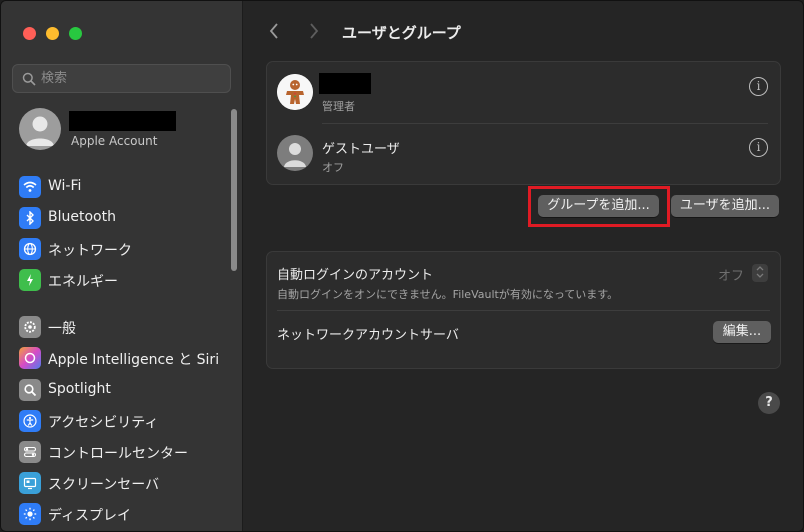  What do you see at coordinates (30, 218) in the screenshot?
I see `bluetooth-icon` at bounding box center [30, 218].